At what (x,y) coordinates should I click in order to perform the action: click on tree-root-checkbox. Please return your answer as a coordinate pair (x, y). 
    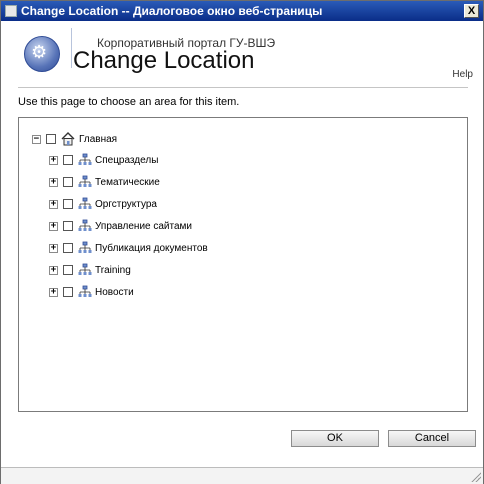
    Looking at the image, I should click on (51, 139).